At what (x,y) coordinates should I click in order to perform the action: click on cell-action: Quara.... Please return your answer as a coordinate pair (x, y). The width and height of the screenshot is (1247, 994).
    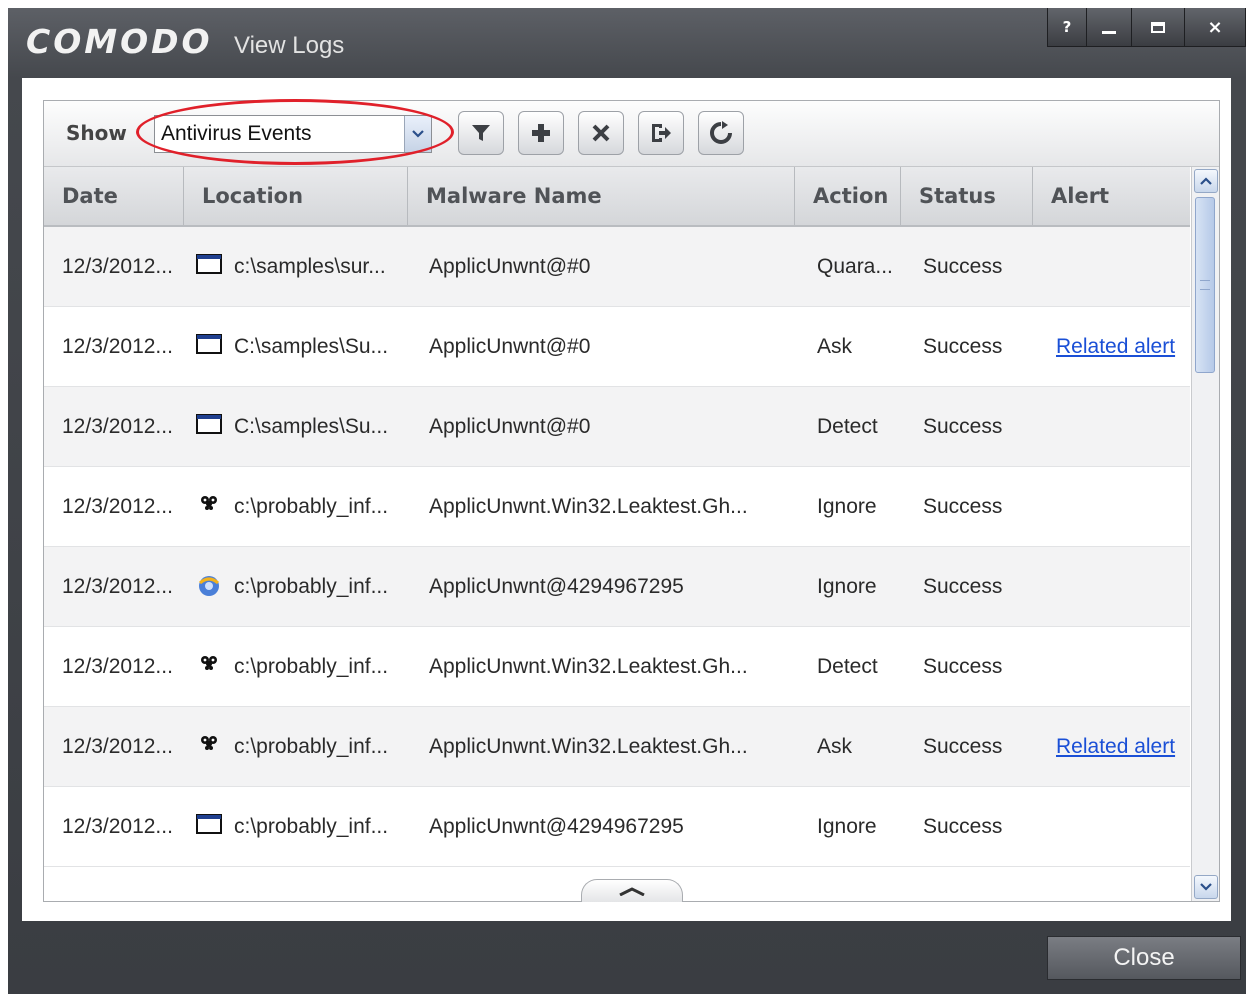
    Looking at the image, I should click on (855, 266).